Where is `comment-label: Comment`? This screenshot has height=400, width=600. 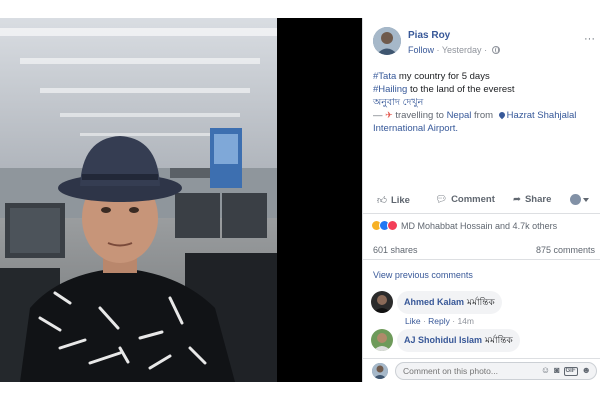
comment-label: Comment is located at coordinates (473, 199).